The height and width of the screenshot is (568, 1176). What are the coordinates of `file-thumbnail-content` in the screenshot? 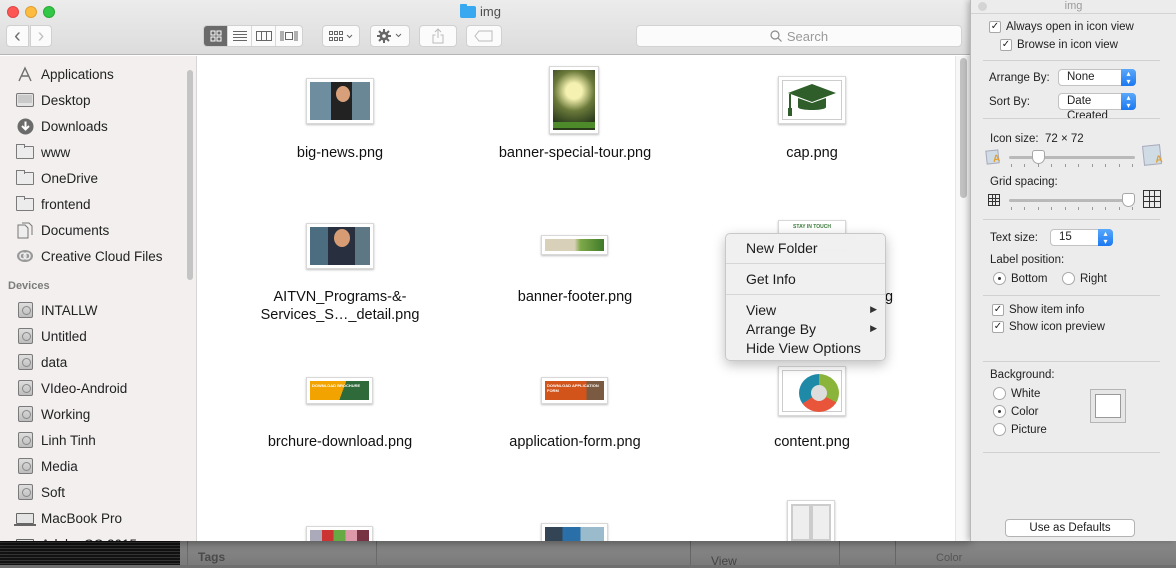 It's located at (812, 391).